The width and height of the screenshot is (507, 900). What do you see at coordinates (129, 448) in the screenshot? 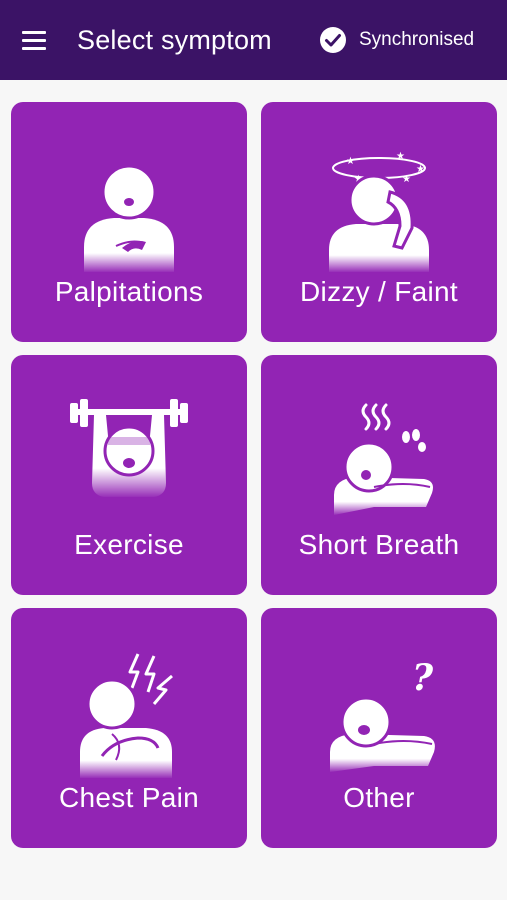
I see `weightlifting-figure-icon` at bounding box center [129, 448].